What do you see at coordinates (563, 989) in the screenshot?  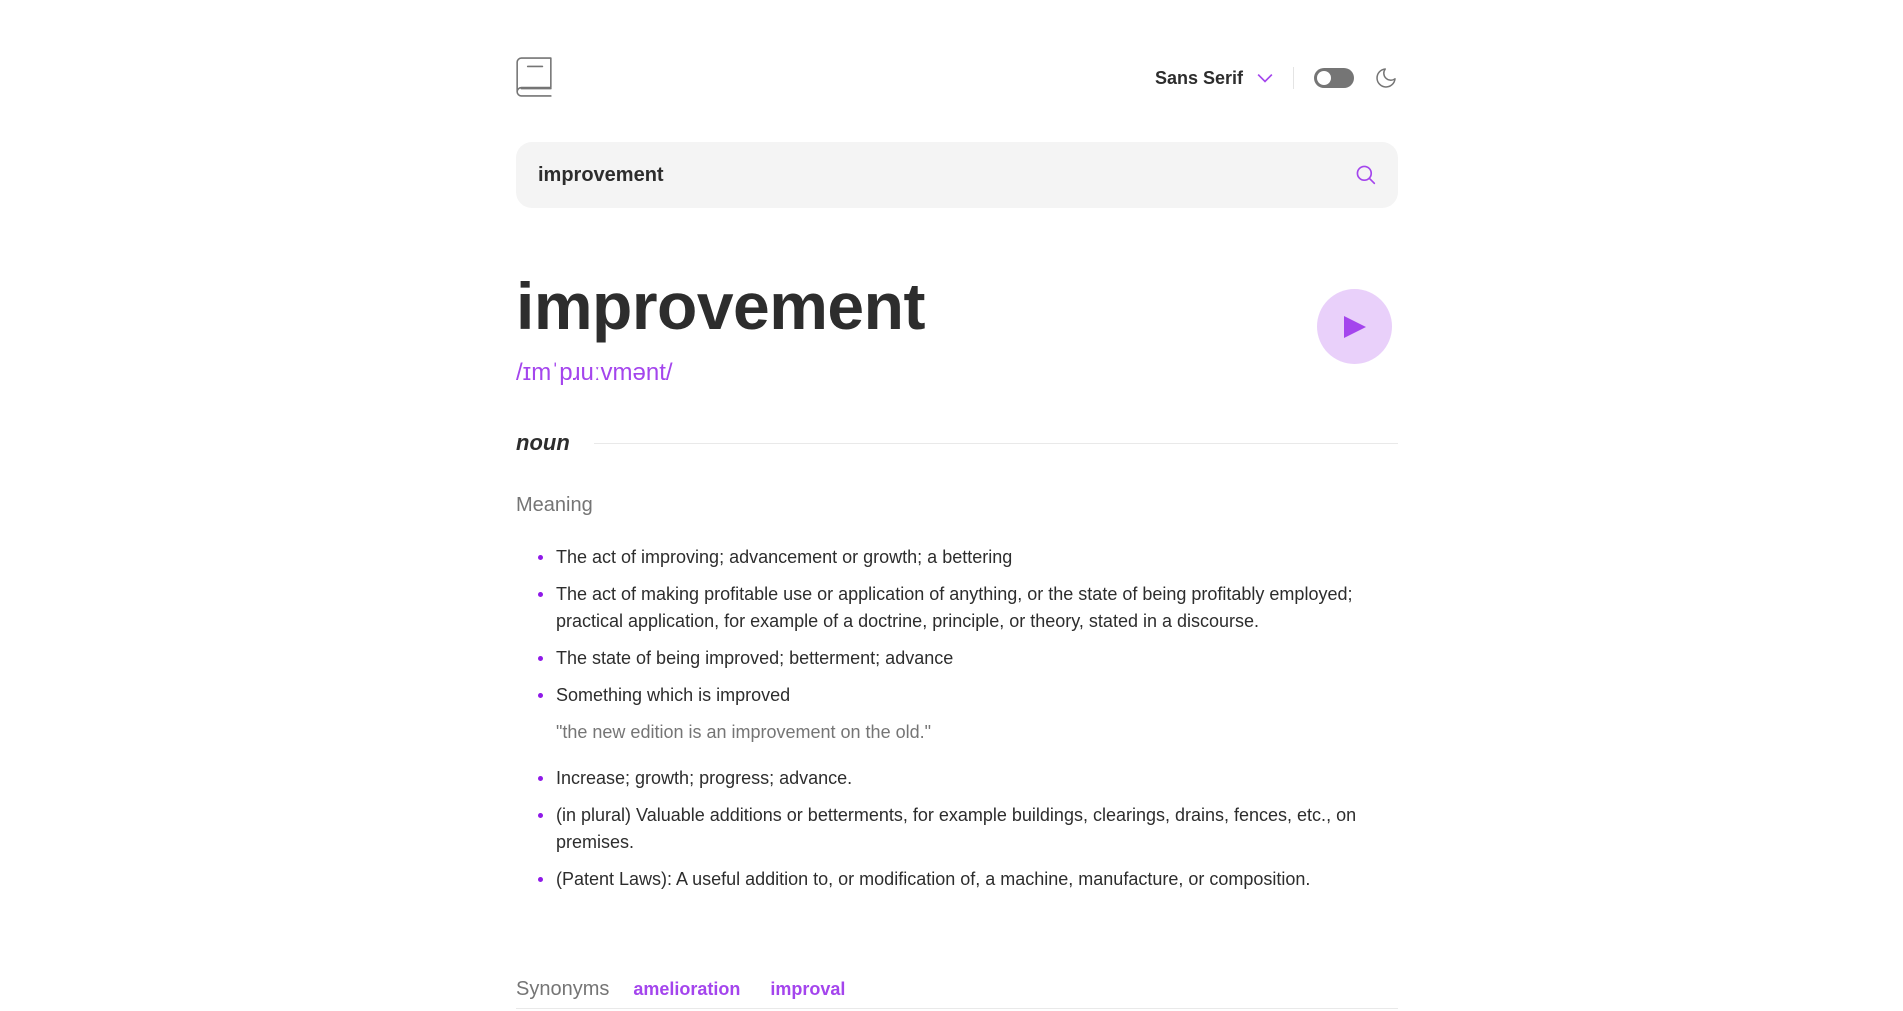 I see `synonyms-heading: Synonyms` at bounding box center [563, 989].